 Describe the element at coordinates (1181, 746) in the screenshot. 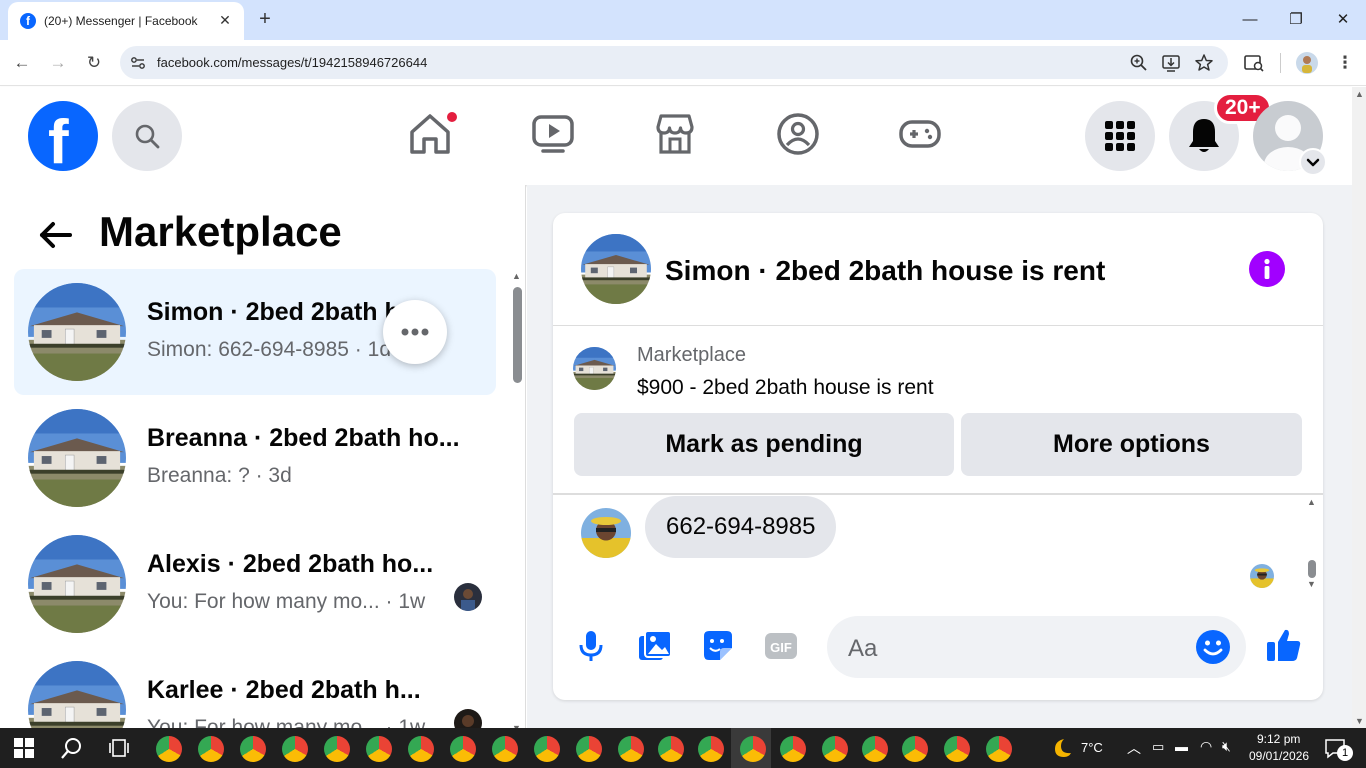

I see `battery-icon: ▬` at that location.